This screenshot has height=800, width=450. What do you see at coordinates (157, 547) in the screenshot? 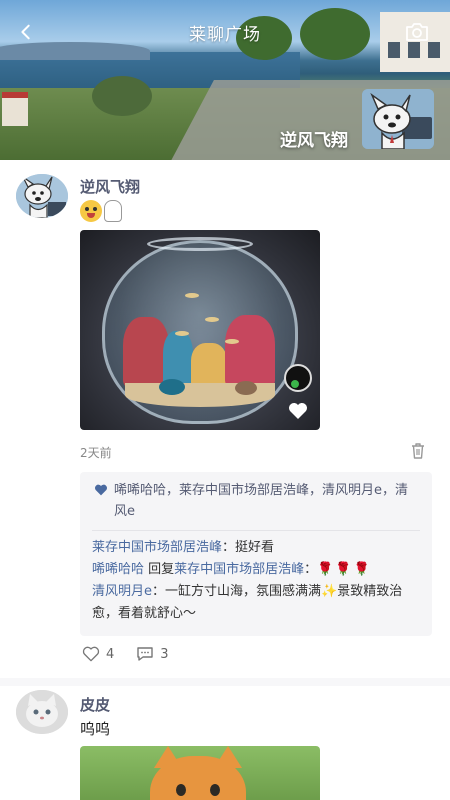
I see `comment-author: 莱存中国市场部居浩峰` at bounding box center [157, 547].